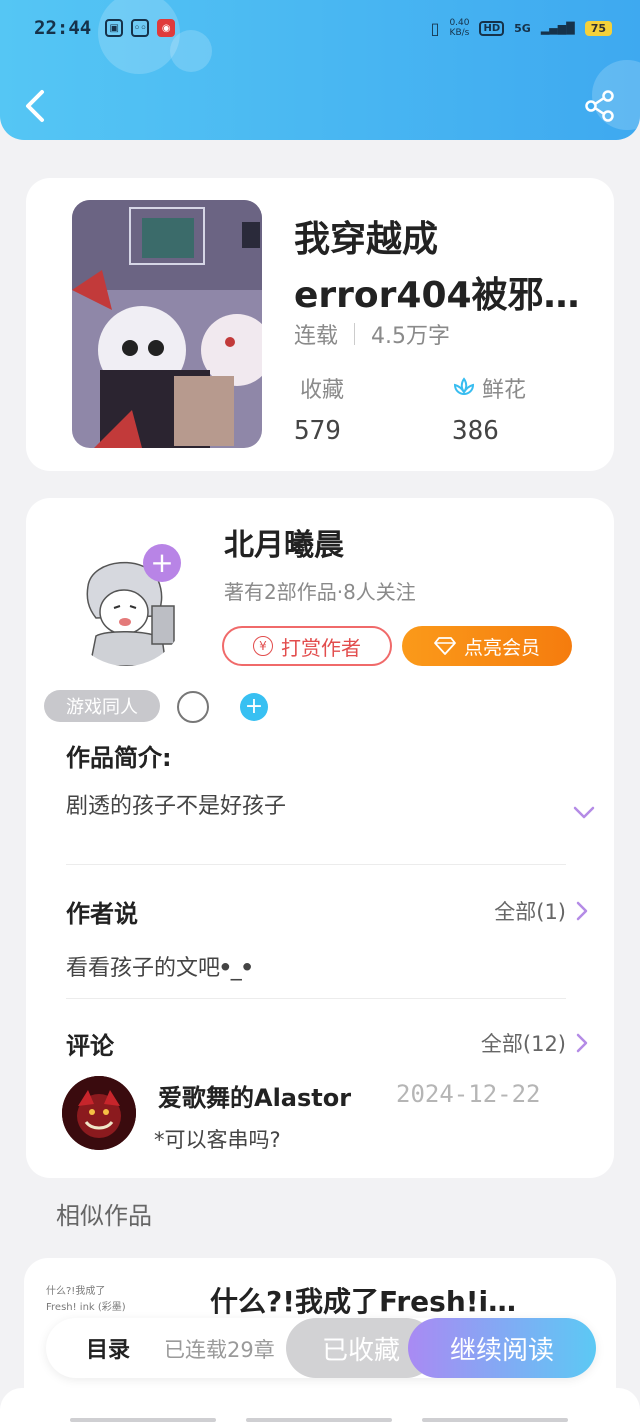 The height and width of the screenshot is (1425, 640). I want to click on comments-more-label: 全部(12), so click(523, 1044).